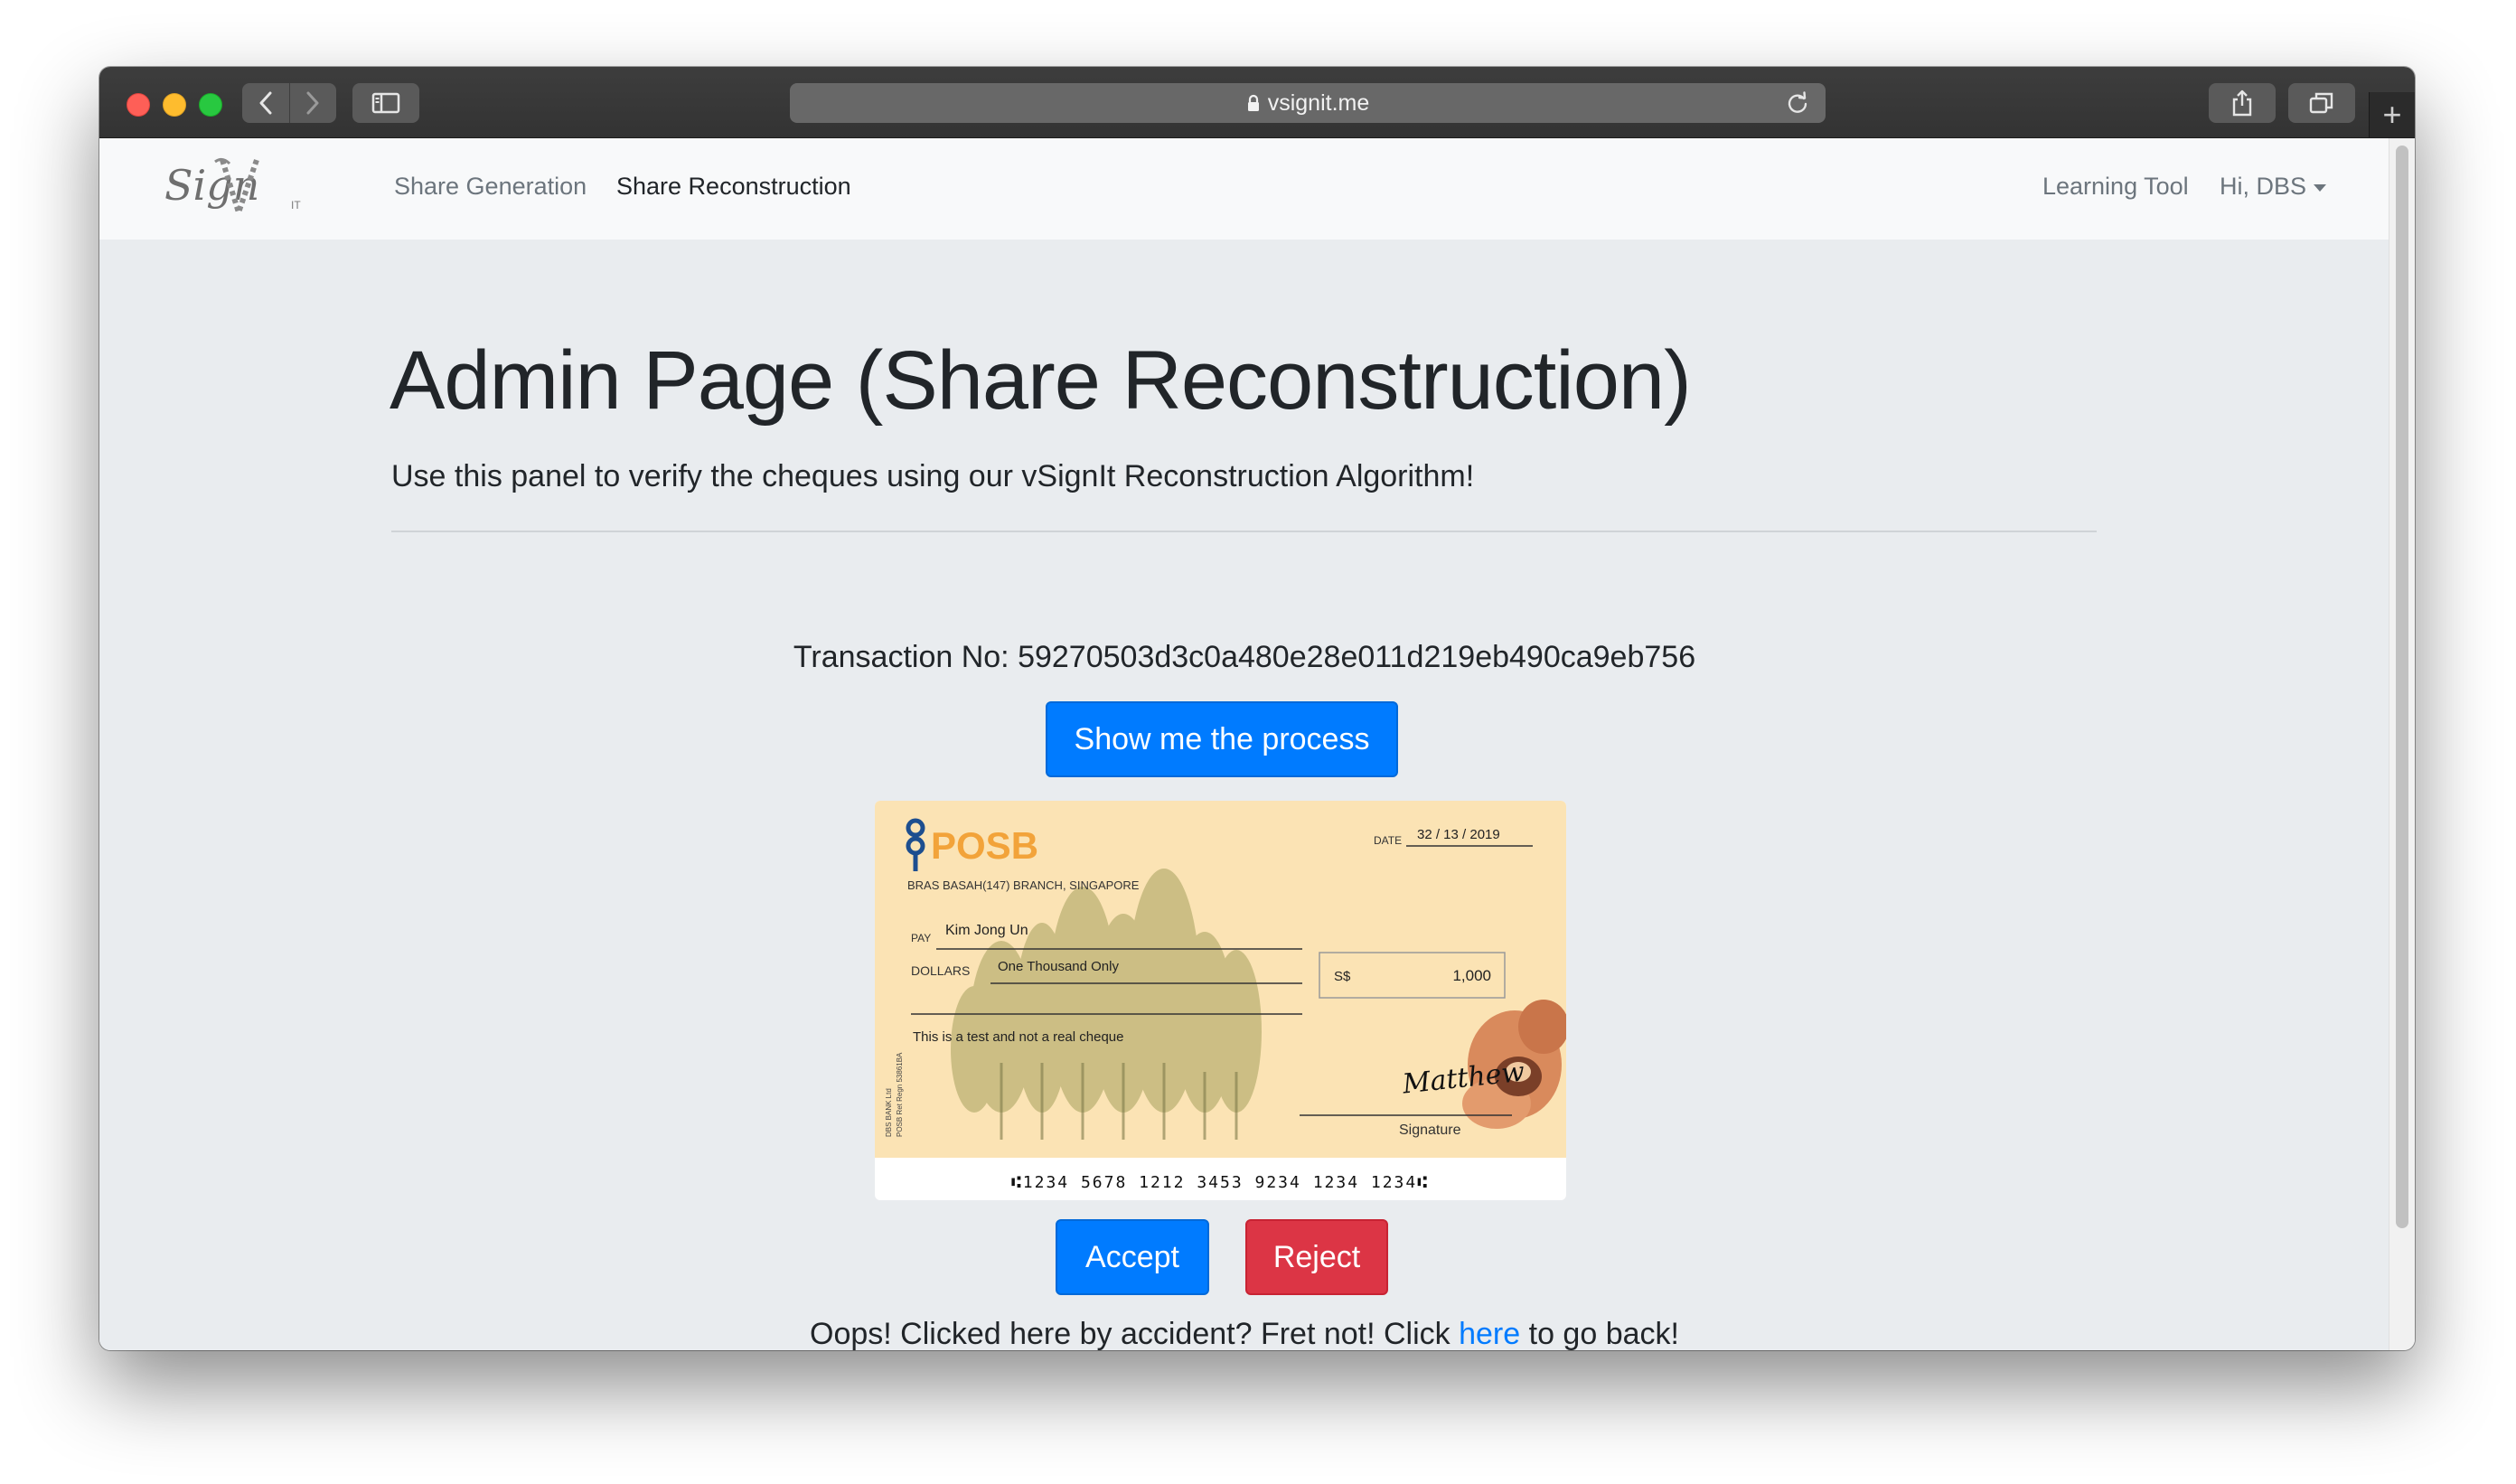 This screenshot has width=2516, height=1484. I want to click on reload-button, so click(1797, 106).